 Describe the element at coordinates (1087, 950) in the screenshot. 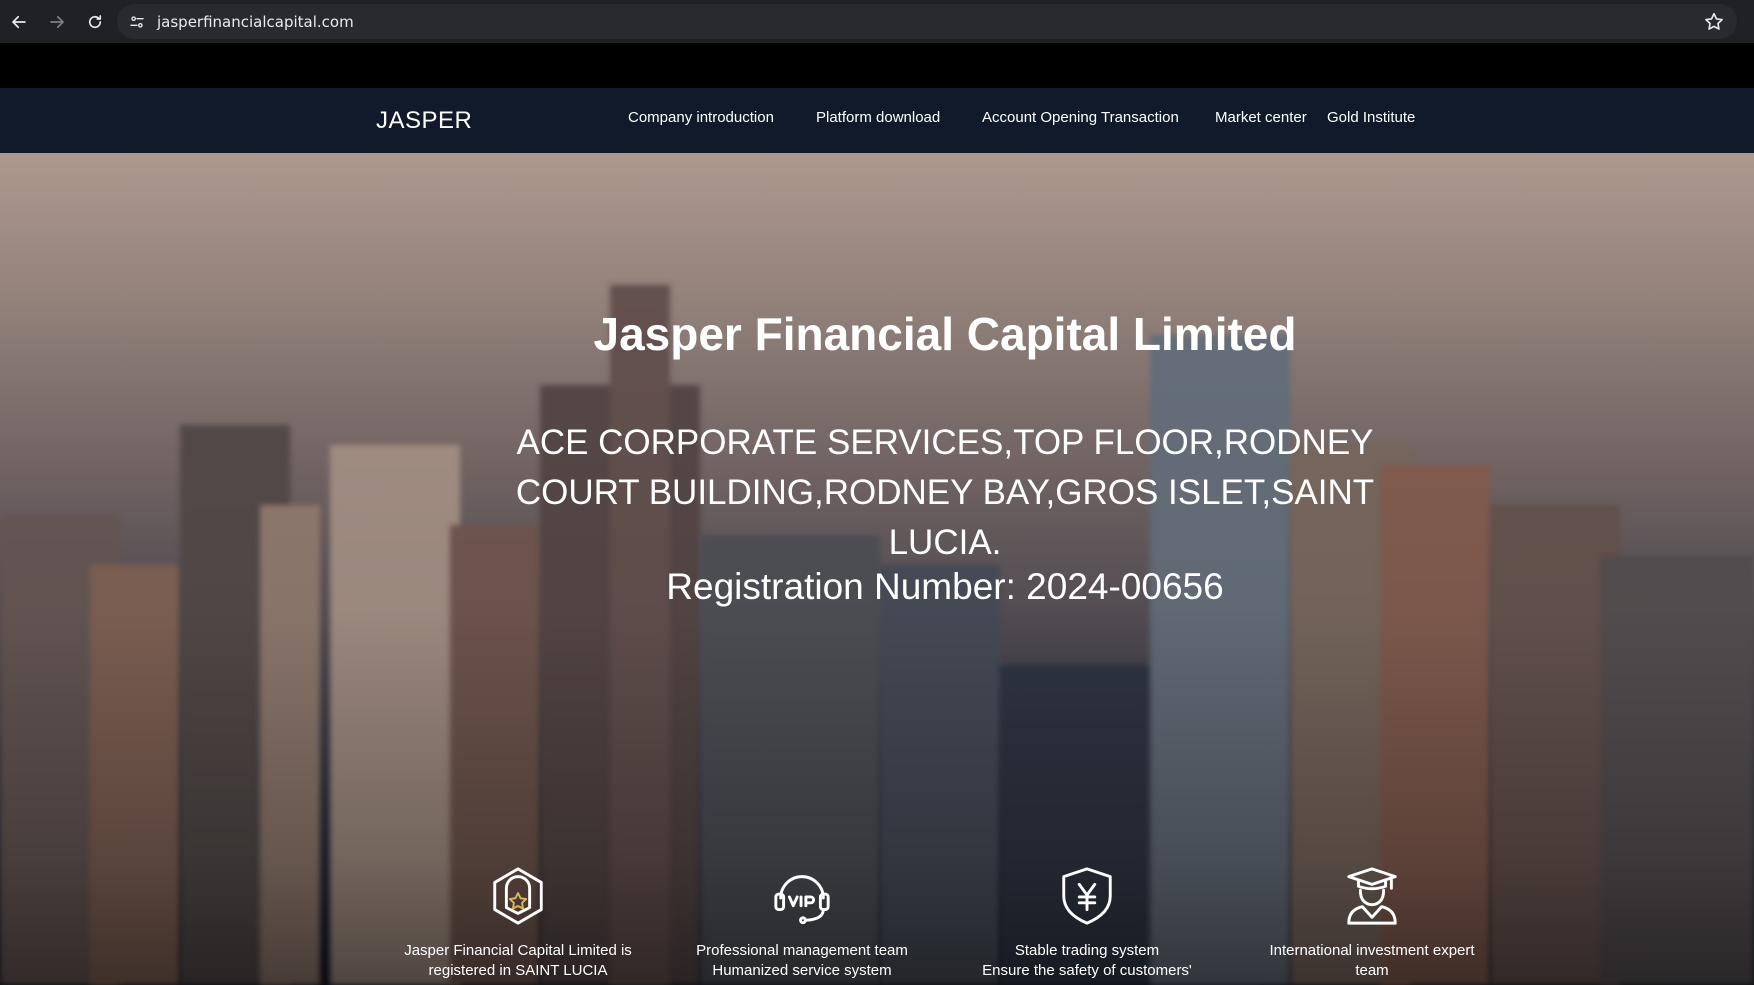

I see `feature-trading-line1: Stable trading system` at that location.